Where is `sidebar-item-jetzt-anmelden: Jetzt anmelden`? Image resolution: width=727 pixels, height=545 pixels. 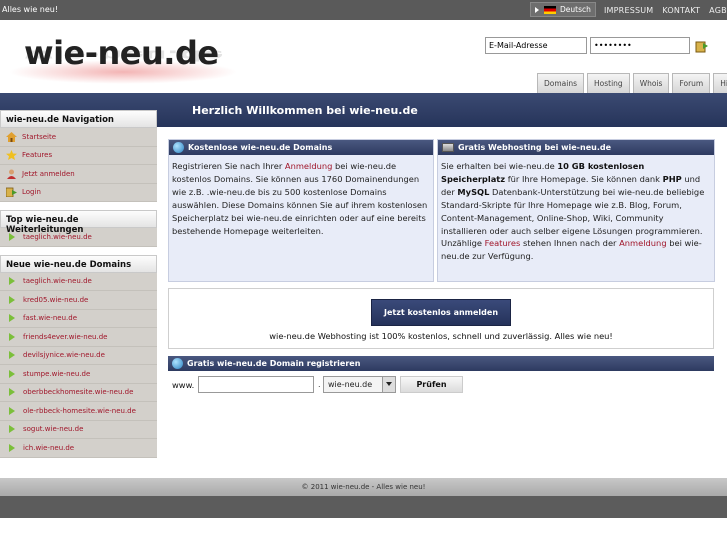
sidebar-item-jetzt-anmelden: Jetzt anmelden is located at coordinates (78, 174).